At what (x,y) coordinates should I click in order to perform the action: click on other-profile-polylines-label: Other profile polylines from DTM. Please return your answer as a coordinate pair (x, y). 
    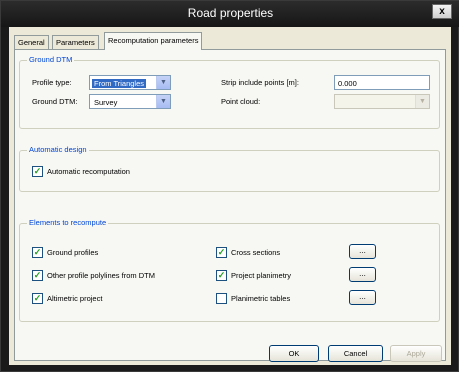
    Looking at the image, I should click on (101, 275).